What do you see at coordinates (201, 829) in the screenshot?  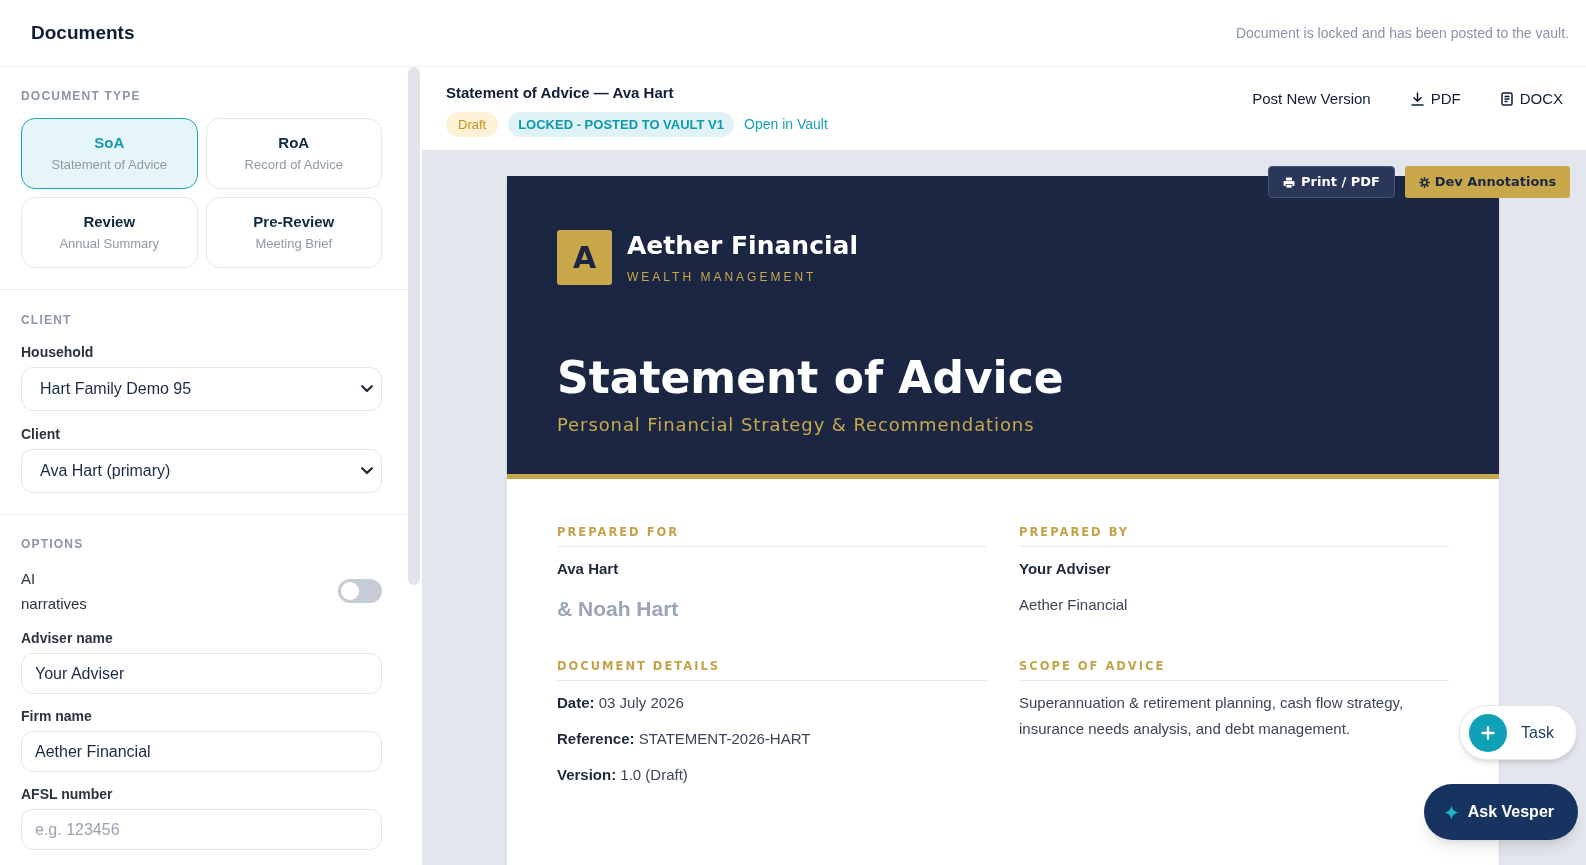 I see `text-input: e.g. 123456` at bounding box center [201, 829].